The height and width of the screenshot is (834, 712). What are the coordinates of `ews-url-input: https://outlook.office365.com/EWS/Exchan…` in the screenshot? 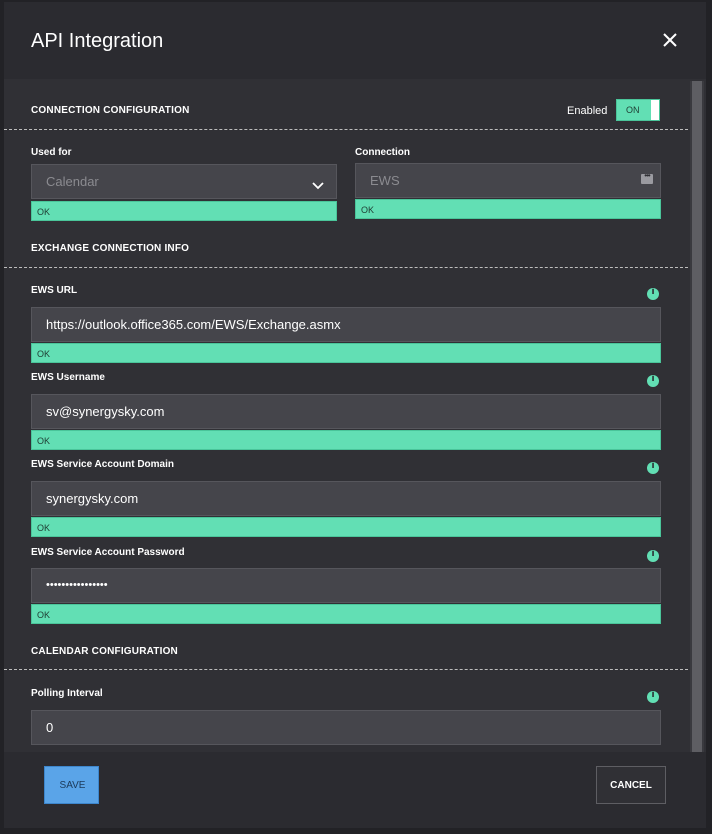 It's located at (346, 324).